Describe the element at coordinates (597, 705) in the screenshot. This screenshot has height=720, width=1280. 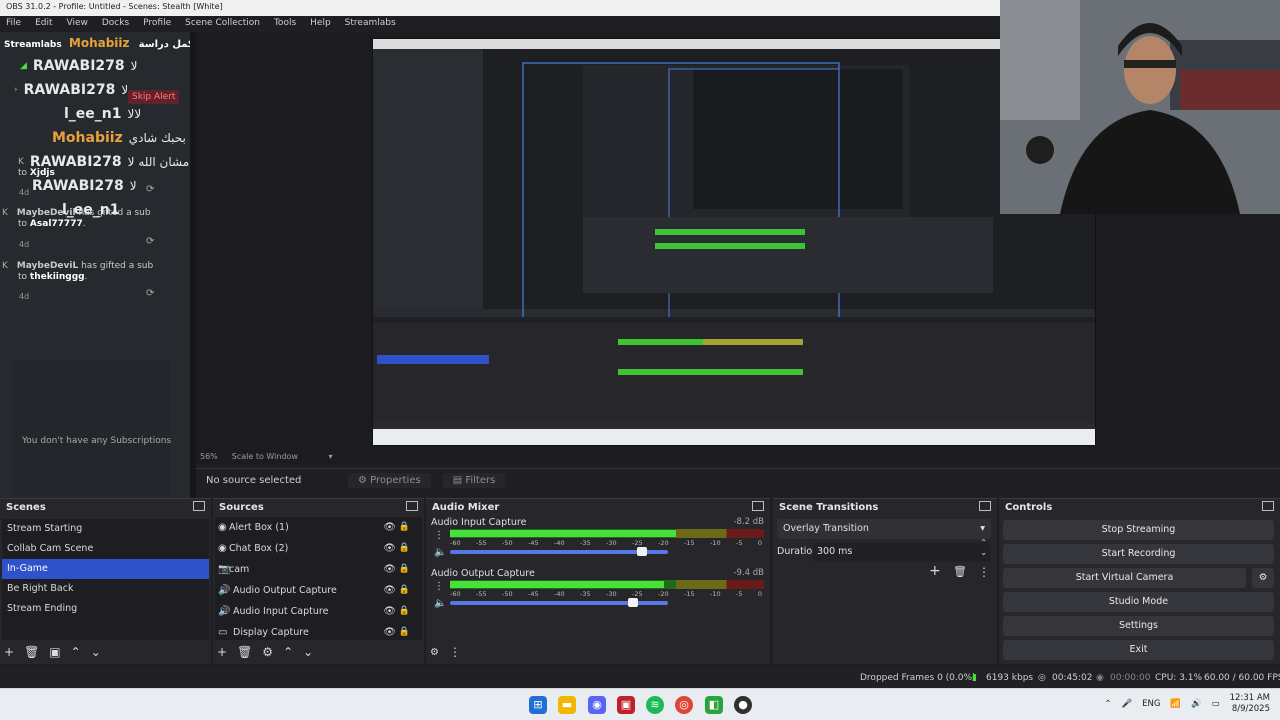
I see `discord-icon: ◉` at that location.